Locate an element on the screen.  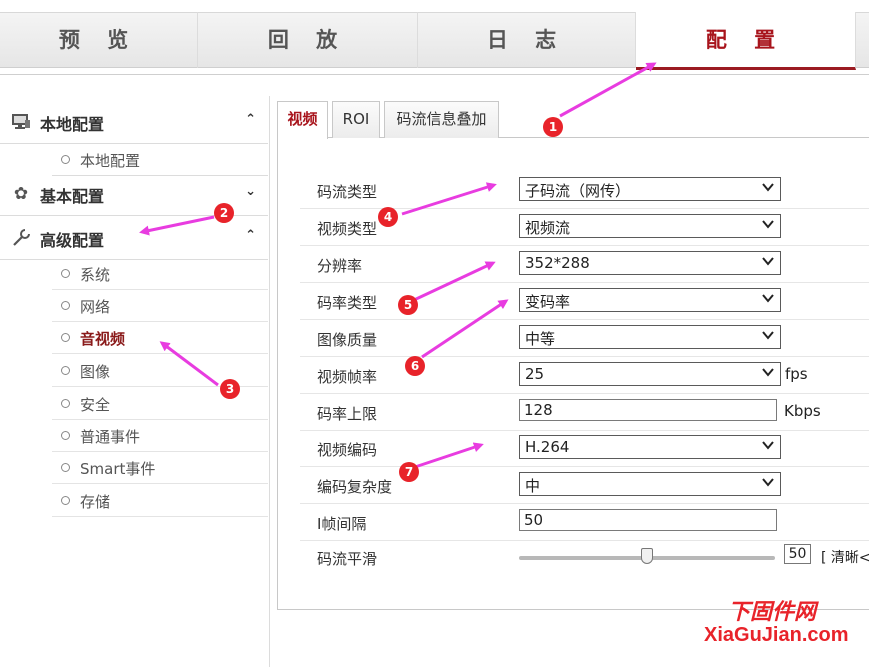
stream-smoothing-label: 码流平滑 is located at coordinates (347, 559).